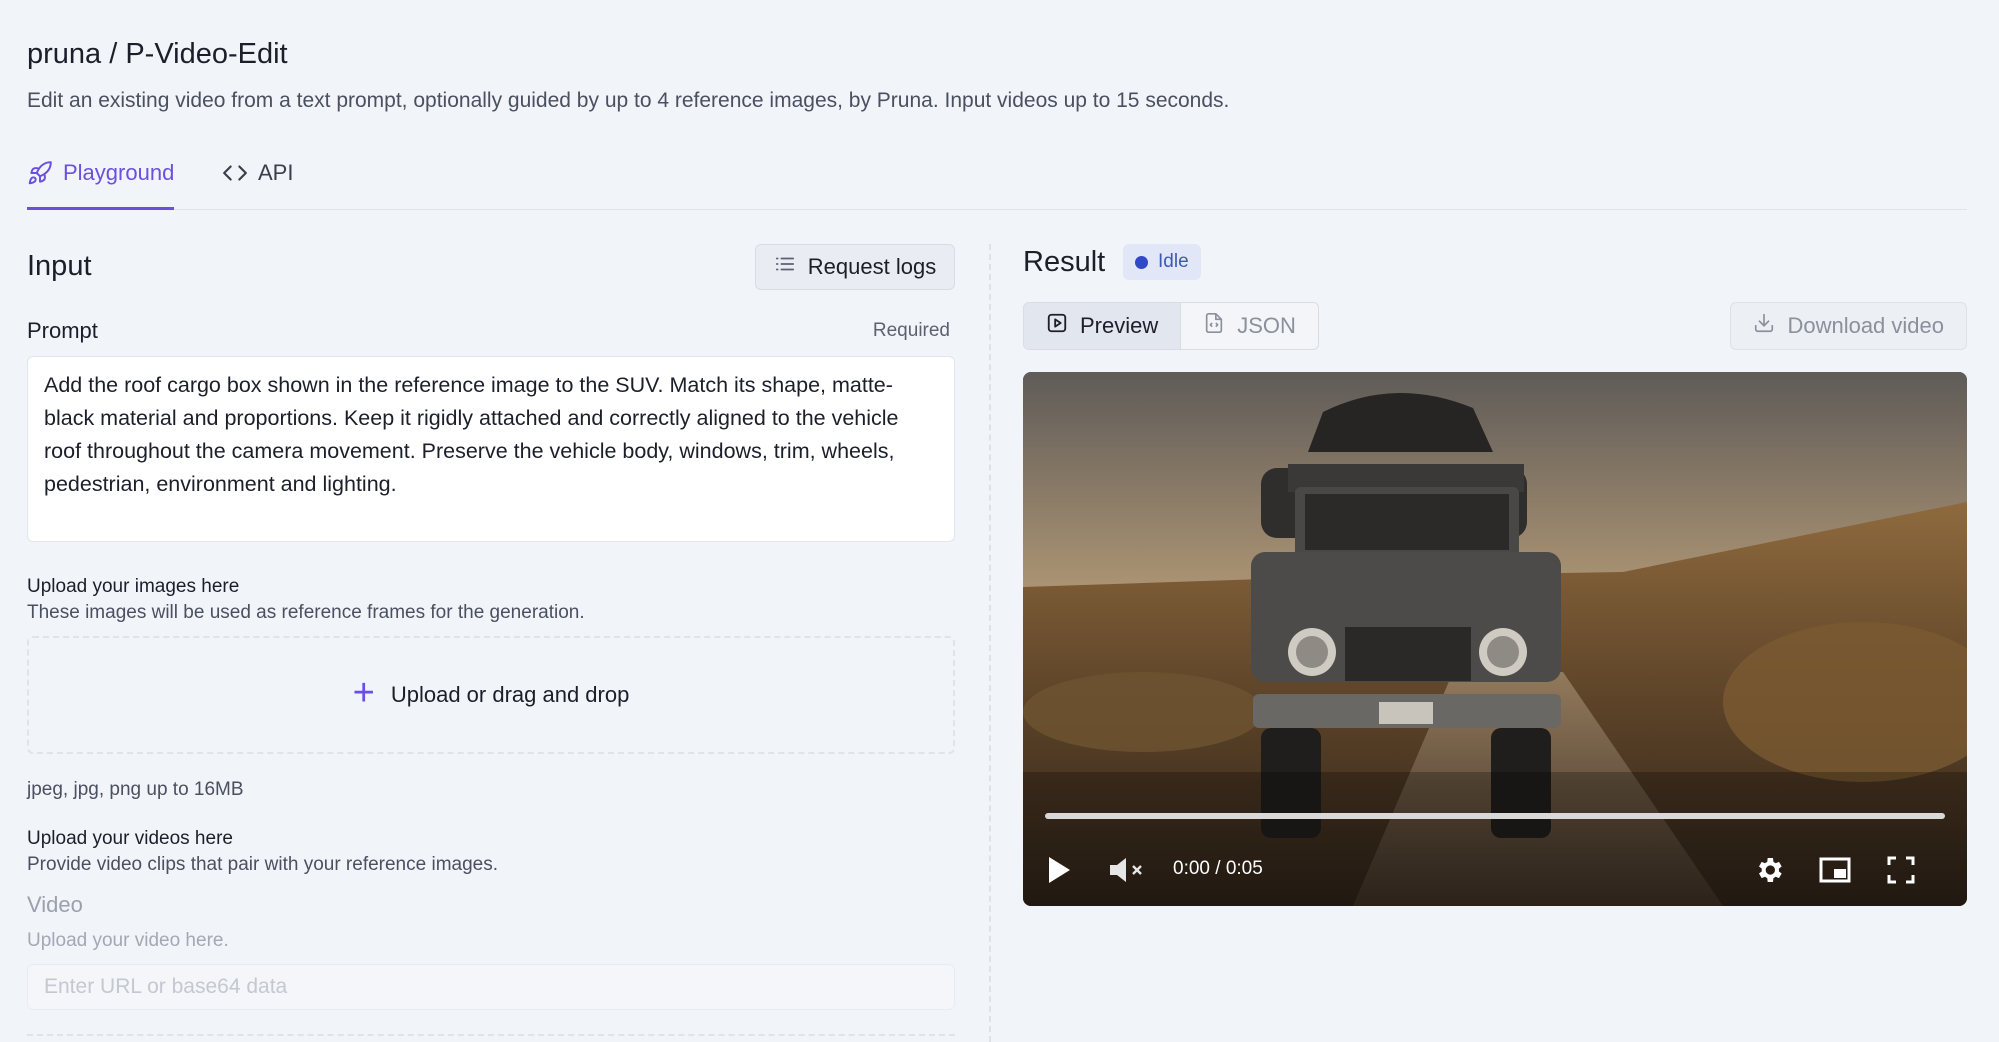  I want to click on status-label: Idle, so click(1173, 261).